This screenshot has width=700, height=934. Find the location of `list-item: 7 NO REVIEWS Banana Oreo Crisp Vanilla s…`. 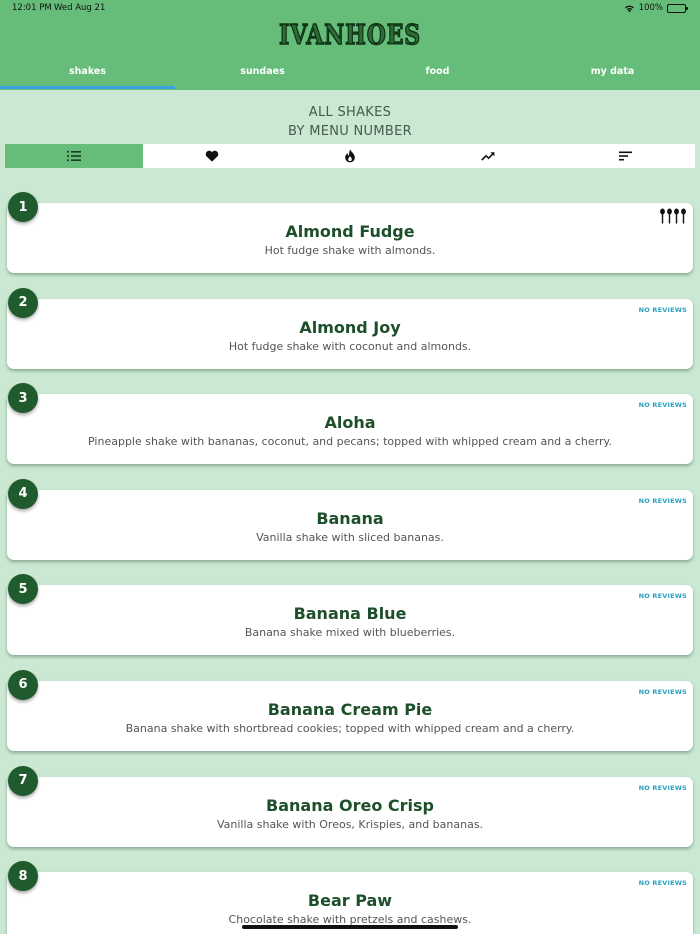

list-item: 7 NO REVIEWS Banana Oreo Crisp Vanilla s… is located at coordinates (350, 810).